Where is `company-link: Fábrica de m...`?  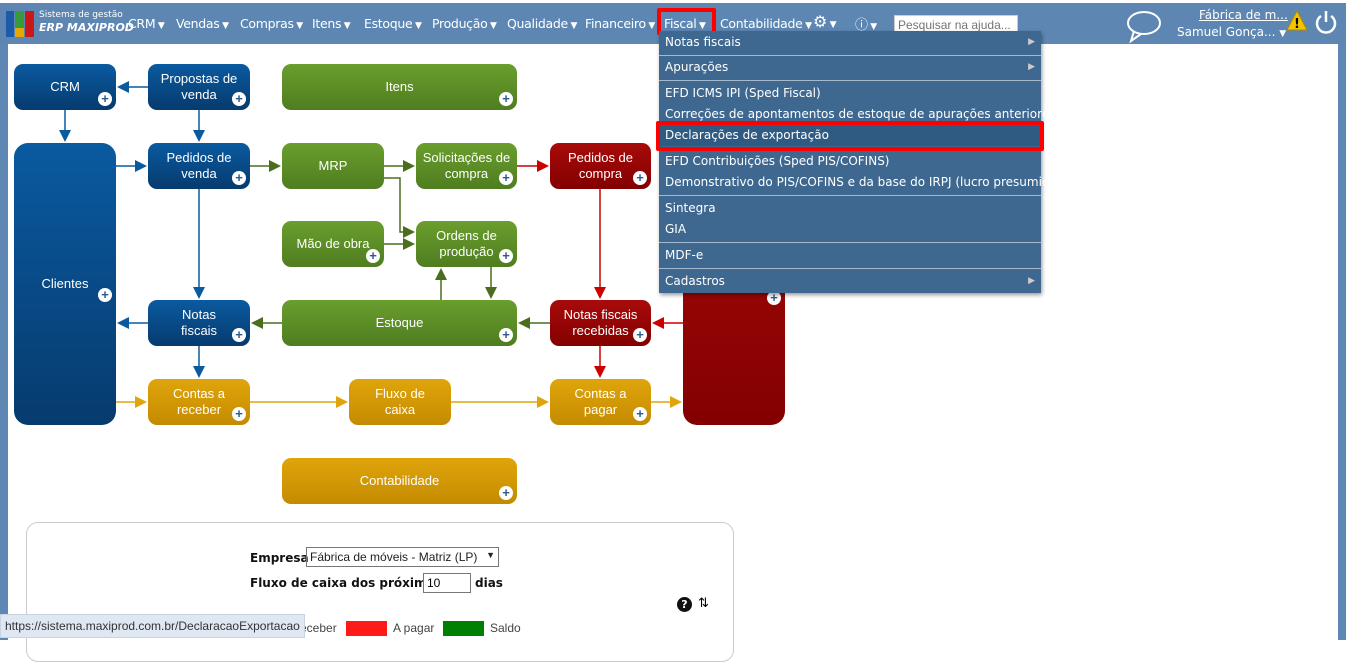 company-link: Fábrica de m... is located at coordinates (1243, 15).